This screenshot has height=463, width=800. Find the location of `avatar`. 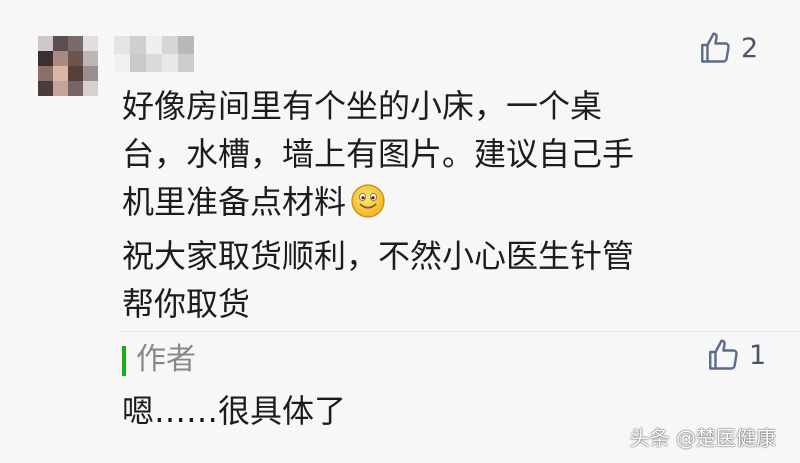

avatar is located at coordinates (68, 66).